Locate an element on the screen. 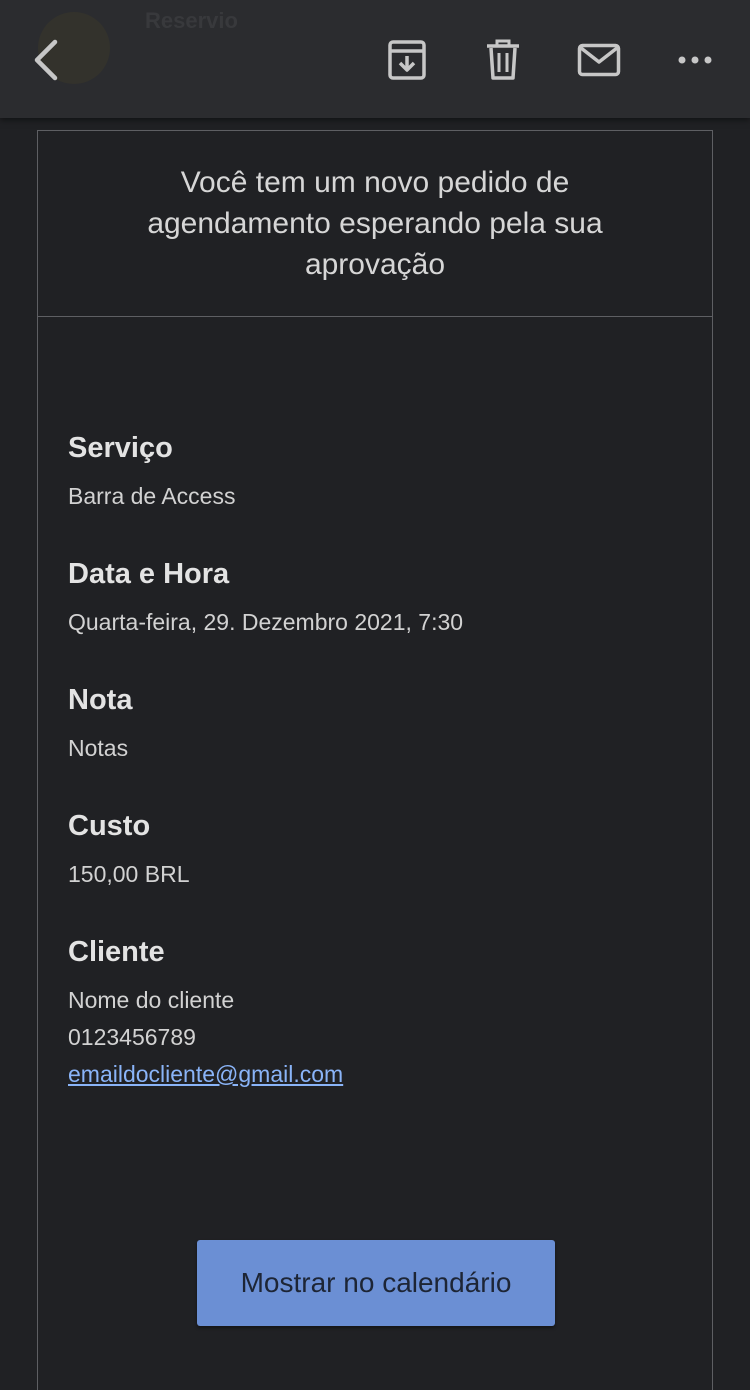 The image size is (750, 1390). archive-icon is located at coordinates (407, 60).